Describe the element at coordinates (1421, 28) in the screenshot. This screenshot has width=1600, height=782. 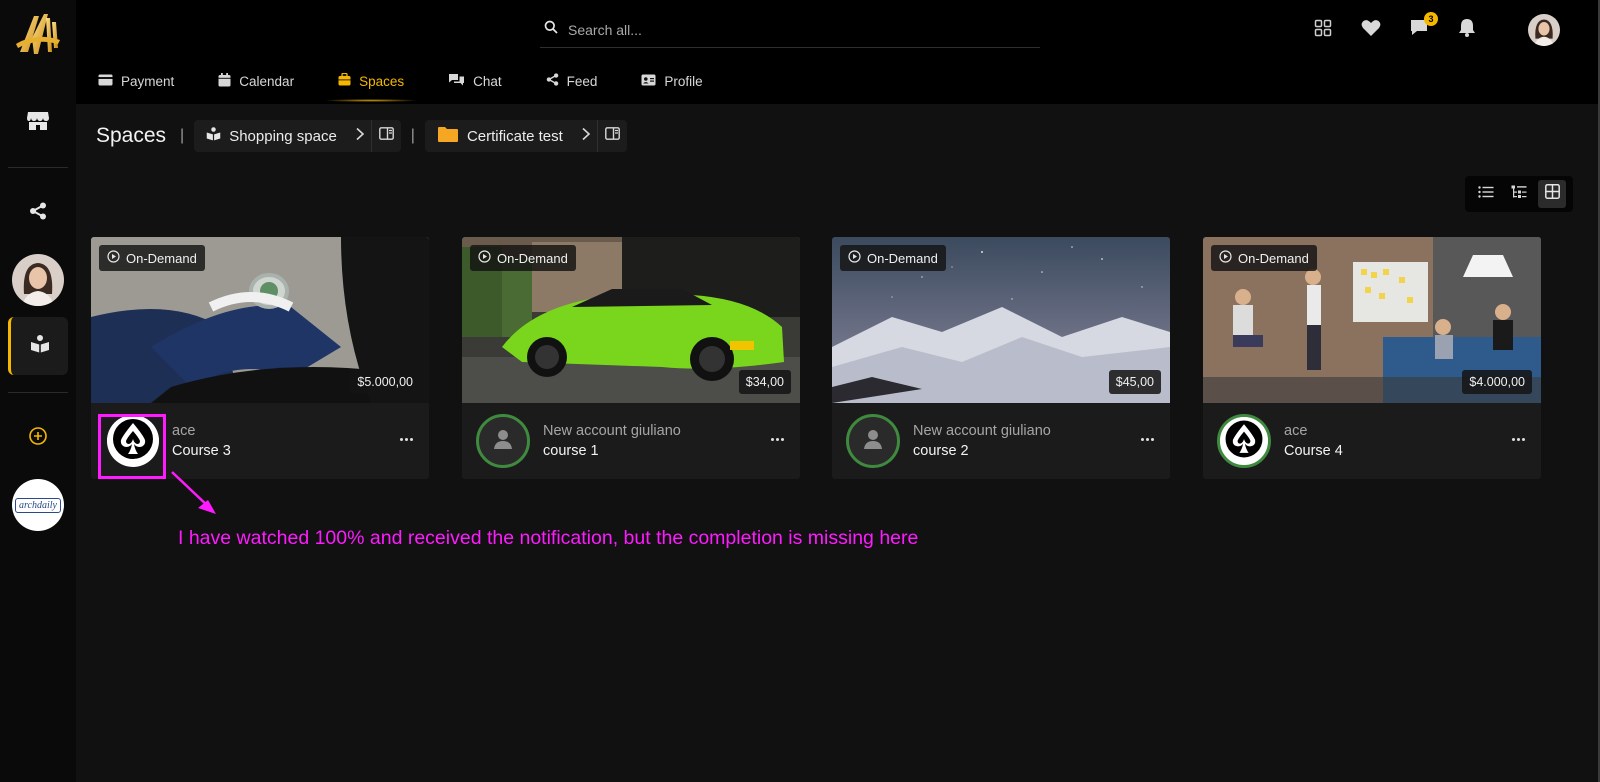
I see `messages-button: 3` at that location.